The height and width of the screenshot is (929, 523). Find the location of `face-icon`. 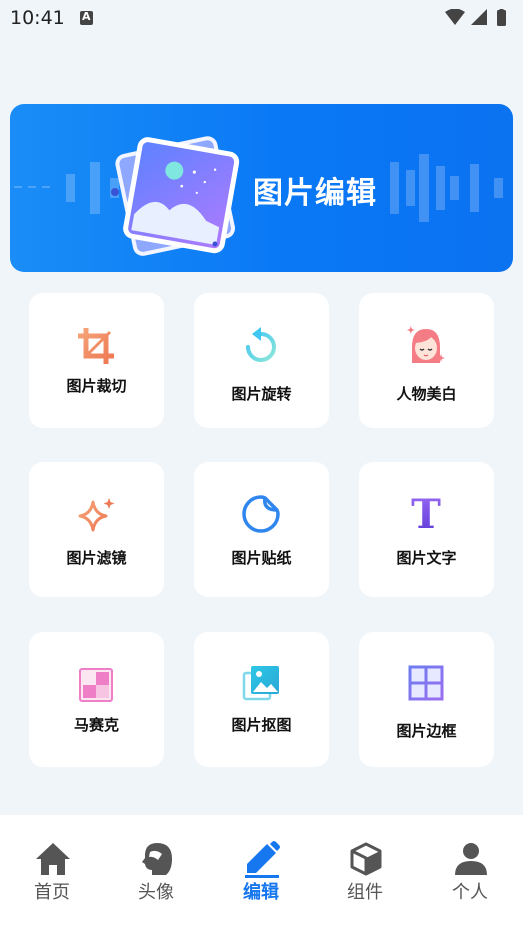

face-icon is located at coordinates (425, 344).